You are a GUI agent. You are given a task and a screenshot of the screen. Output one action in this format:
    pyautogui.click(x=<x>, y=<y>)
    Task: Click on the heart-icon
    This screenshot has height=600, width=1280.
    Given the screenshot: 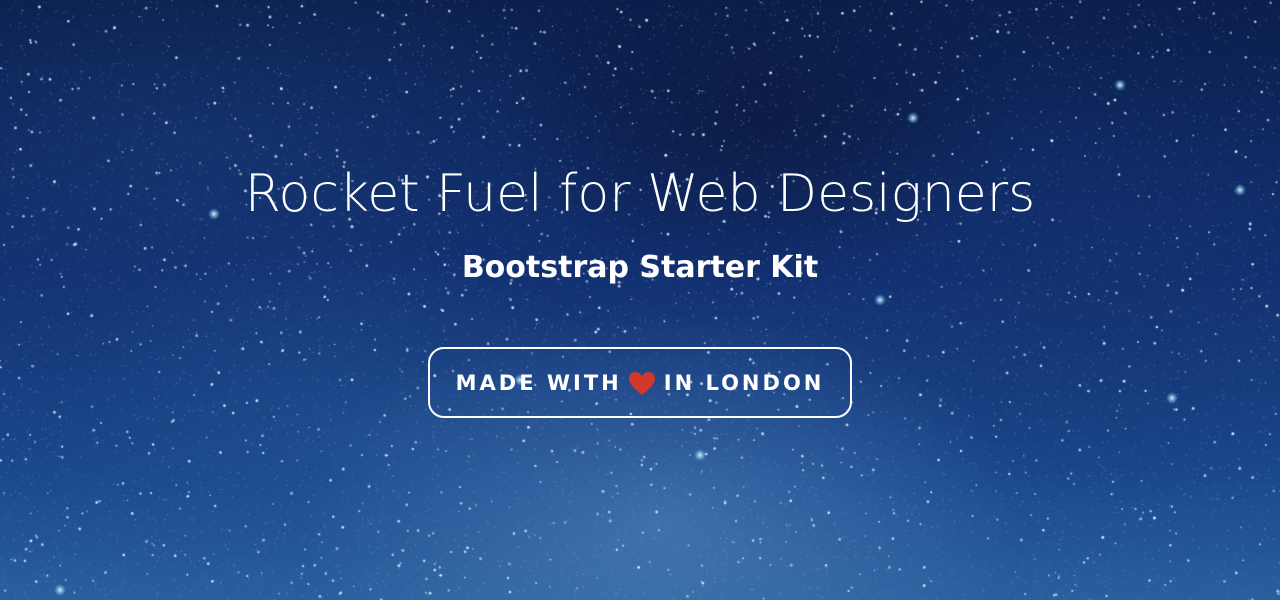 What is the action you would take?
    pyautogui.click(x=642, y=384)
    